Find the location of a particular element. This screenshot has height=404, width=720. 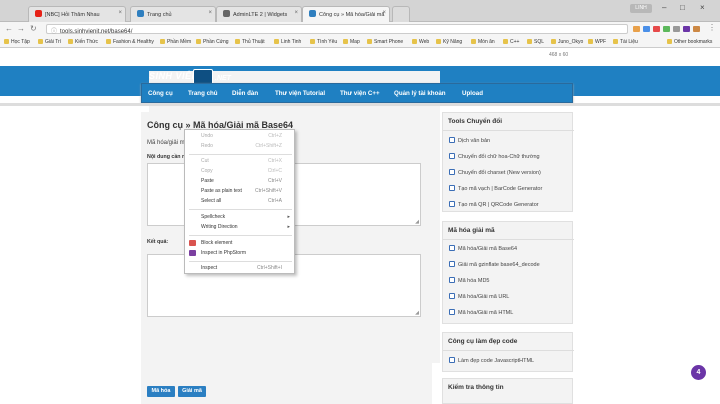

decode-button: Giải mã is located at coordinates (192, 391).